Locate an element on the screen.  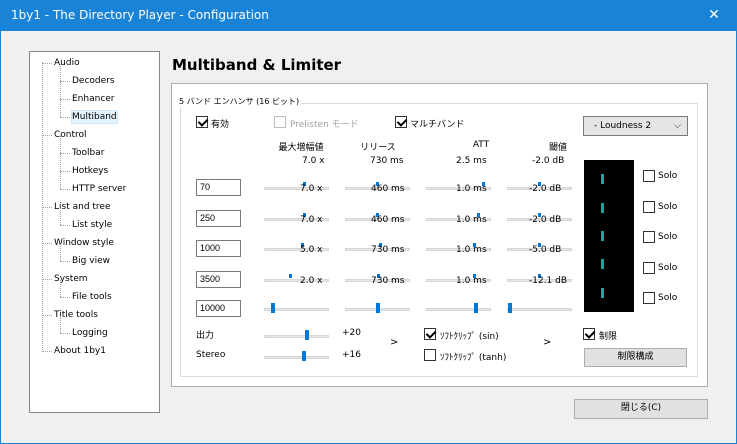
band-5-att-slider is located at coordinates (458, 309).